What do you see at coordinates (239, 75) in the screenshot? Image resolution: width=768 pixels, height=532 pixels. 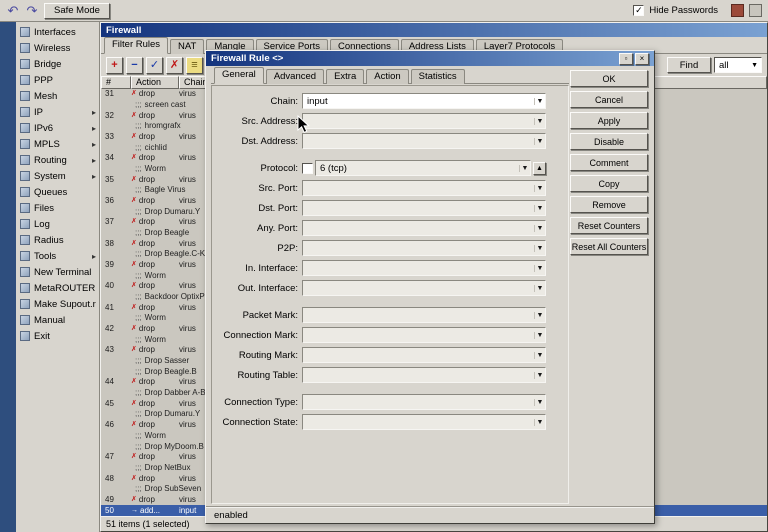 I see `tab-general: General` at bounding box center [239, 75].